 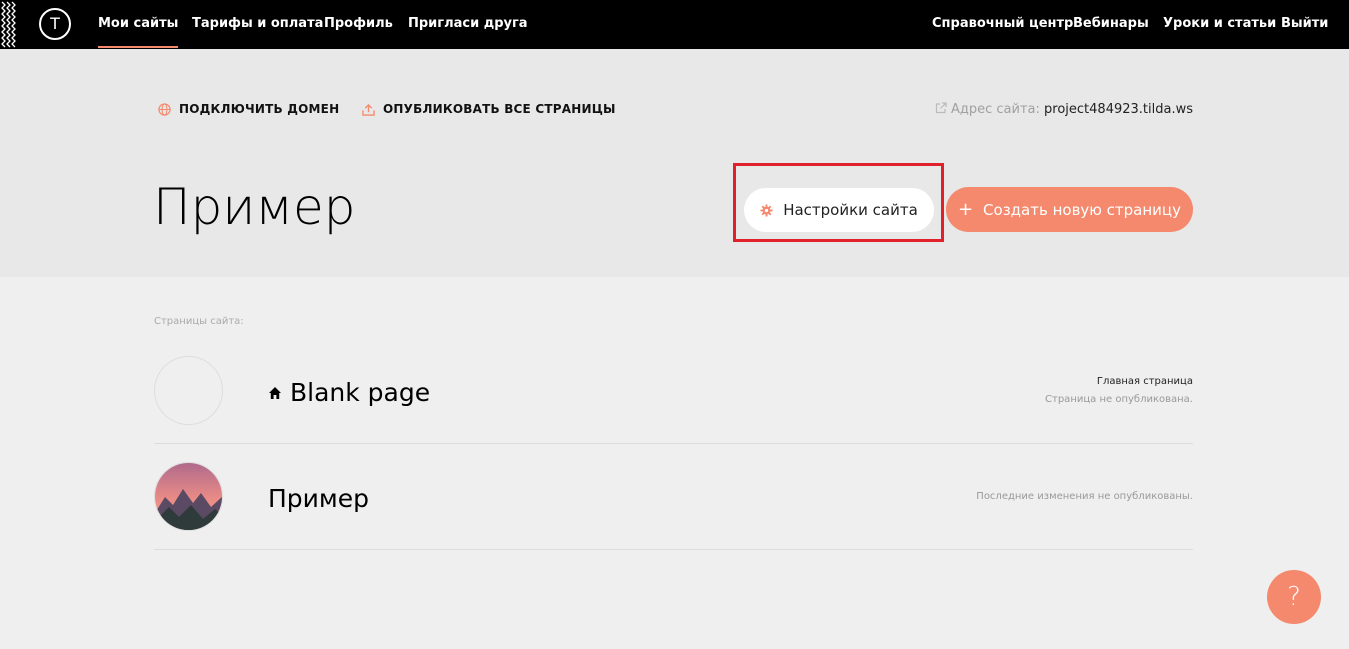 I want to click on page-title-text: Blank page, so click(x=360, y=392).